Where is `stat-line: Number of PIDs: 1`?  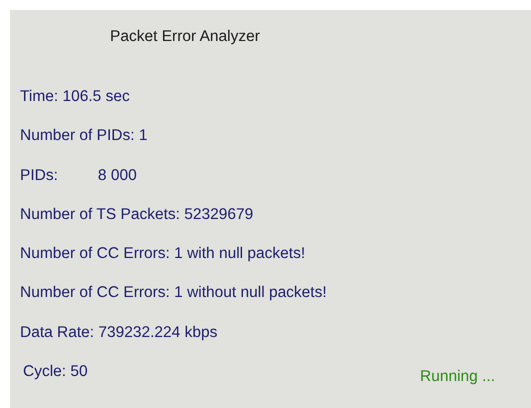 stat-line: Number of PIDs: 1 is located at coordinates (84, 135).